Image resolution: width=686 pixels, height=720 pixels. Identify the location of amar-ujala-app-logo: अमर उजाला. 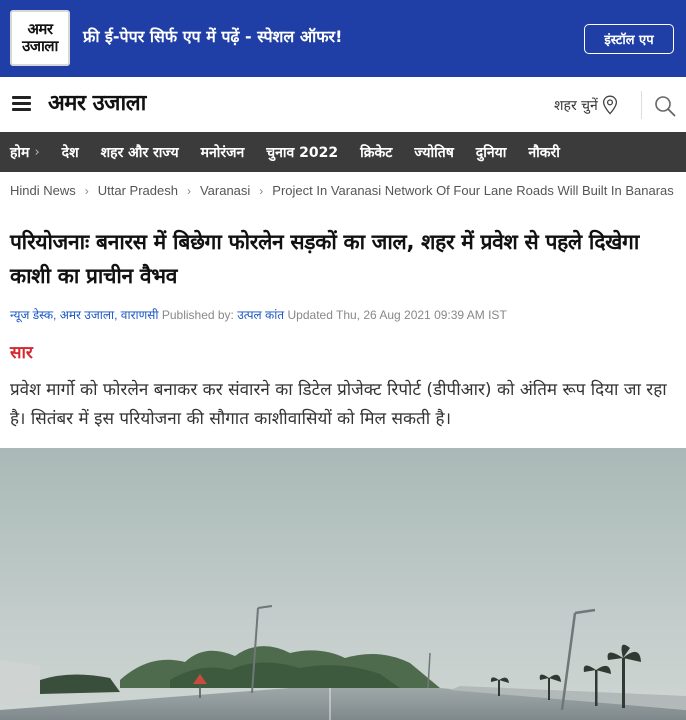
(40, 38).